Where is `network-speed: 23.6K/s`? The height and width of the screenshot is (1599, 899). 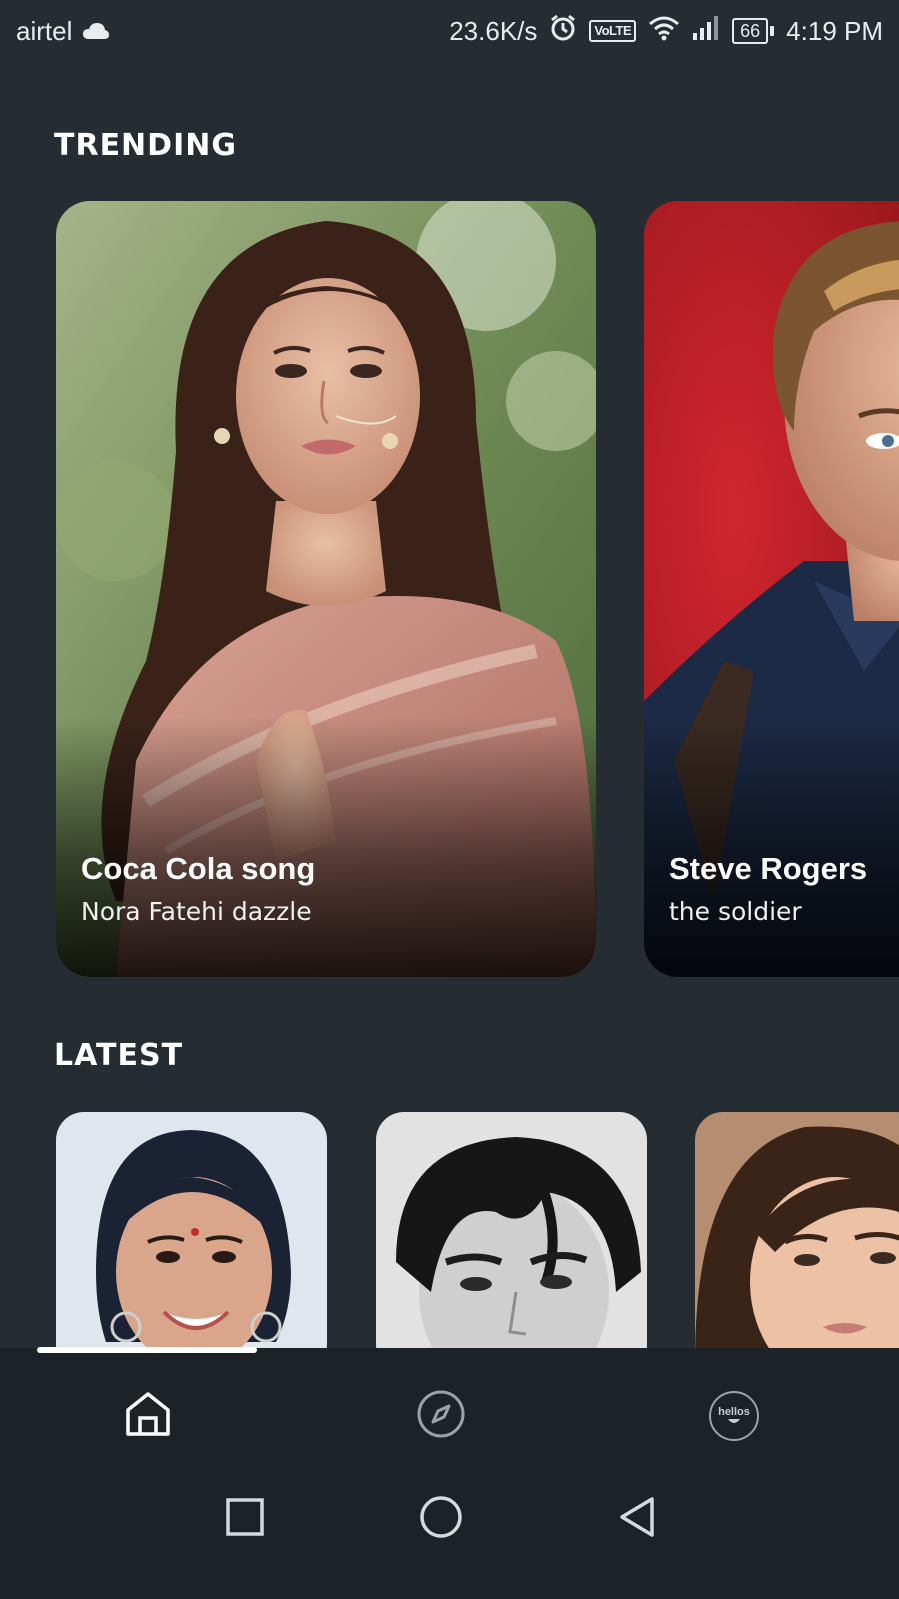 network-speed: 23.6K/s is located at coordinates (493, 30).